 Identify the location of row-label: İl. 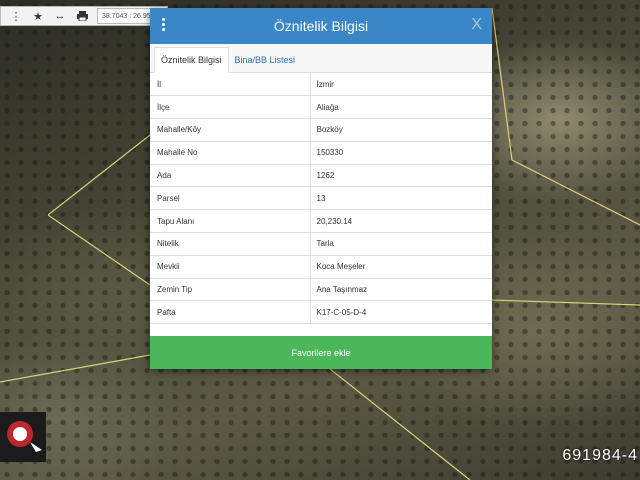
(230, 85).